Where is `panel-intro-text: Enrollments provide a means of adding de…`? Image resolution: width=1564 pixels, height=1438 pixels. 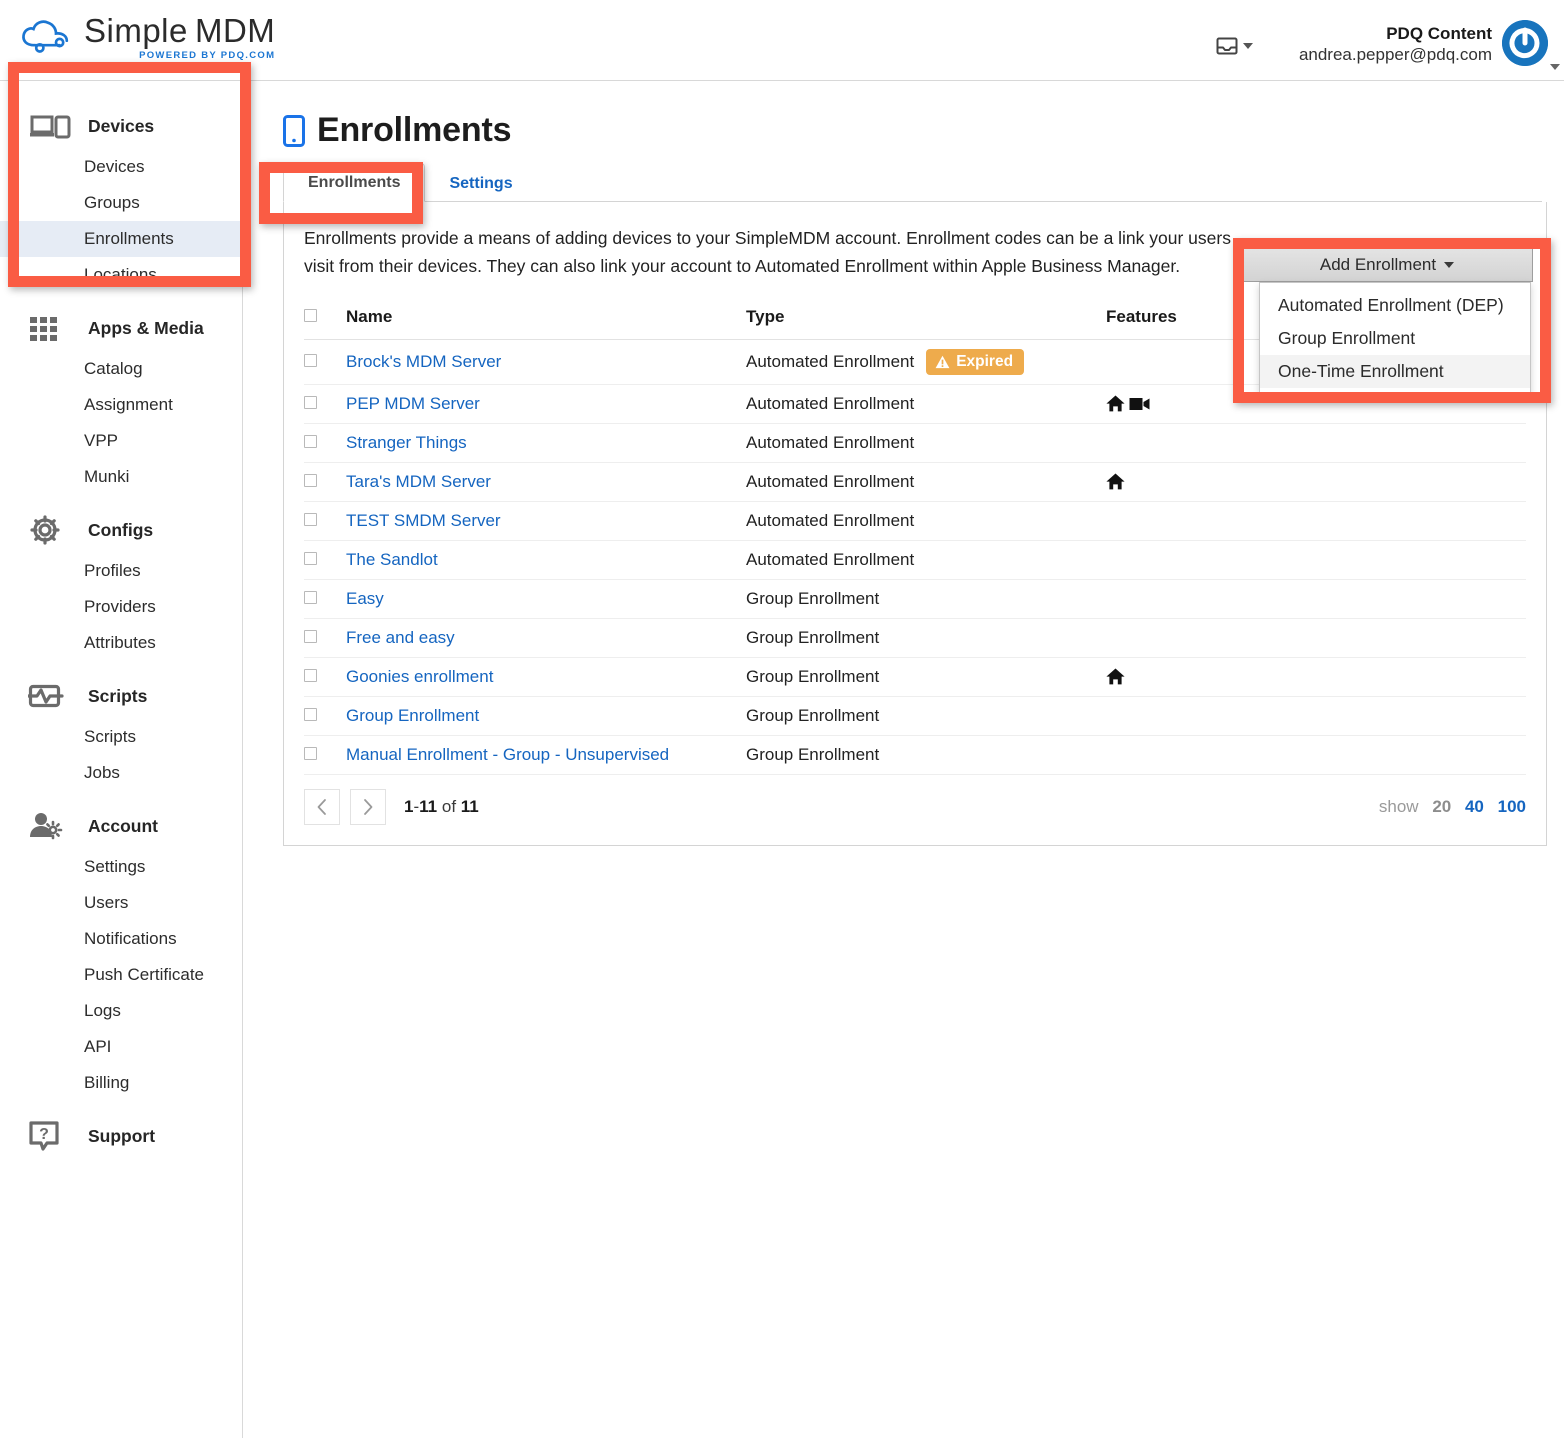
panel-intro-text: Enrollments provide a means of adding de… is located at coordinates (767, 252).